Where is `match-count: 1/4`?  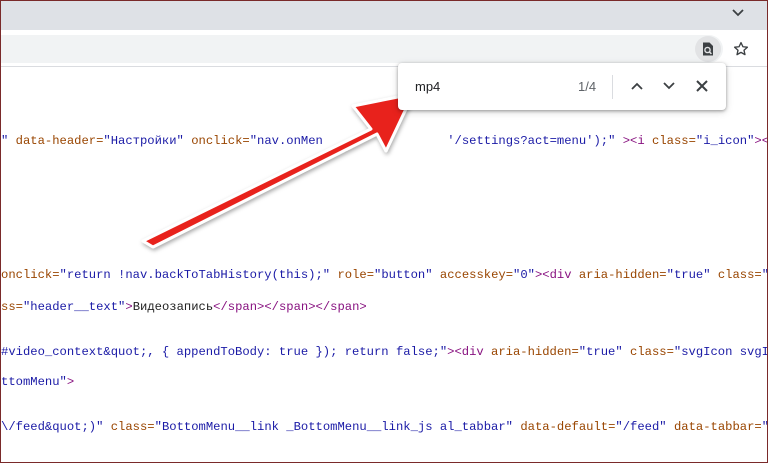 match-count: 1/4 is located at coordinates (587, 86).